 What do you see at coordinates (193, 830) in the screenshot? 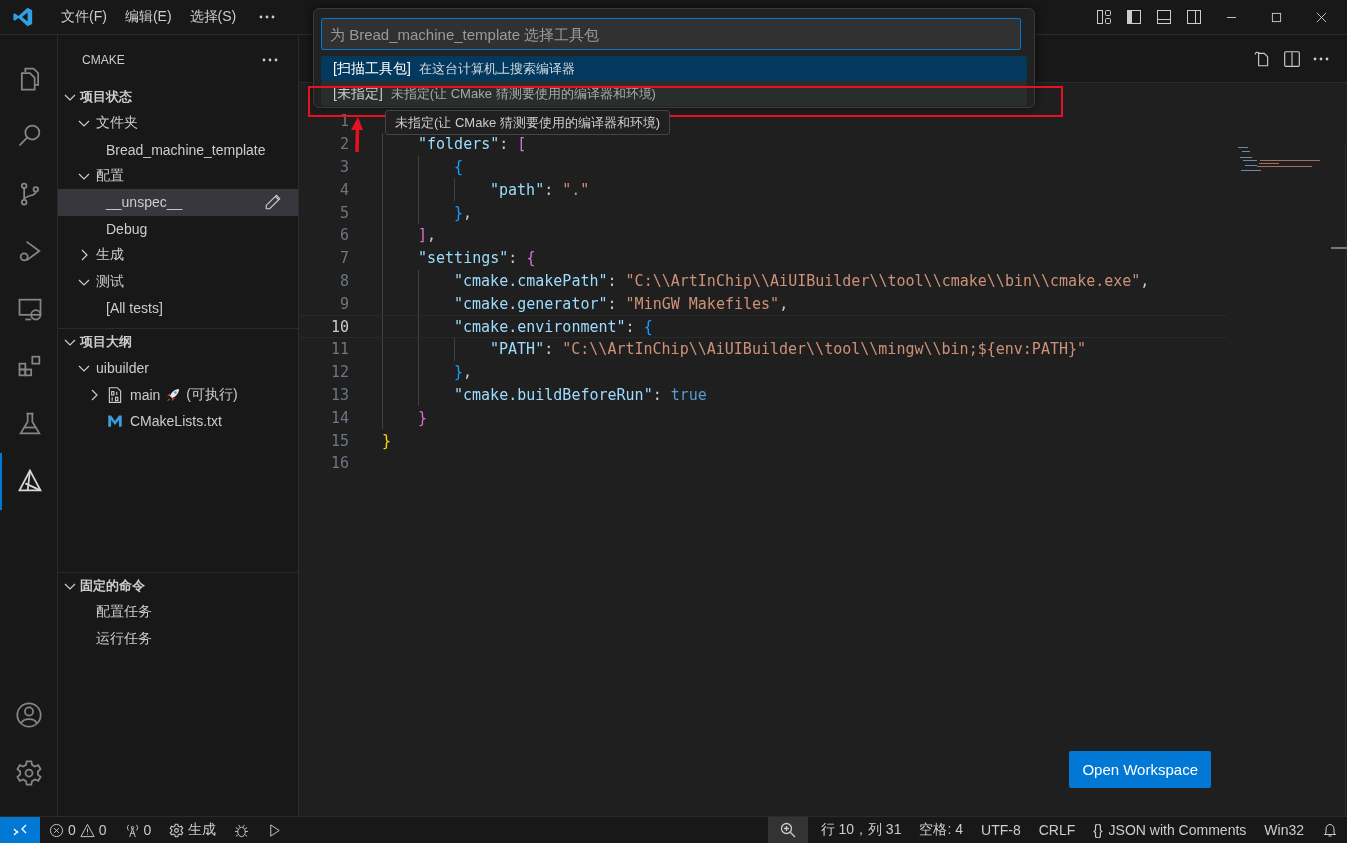
I see `build-button: 生成` at bounding box center [193, 830].